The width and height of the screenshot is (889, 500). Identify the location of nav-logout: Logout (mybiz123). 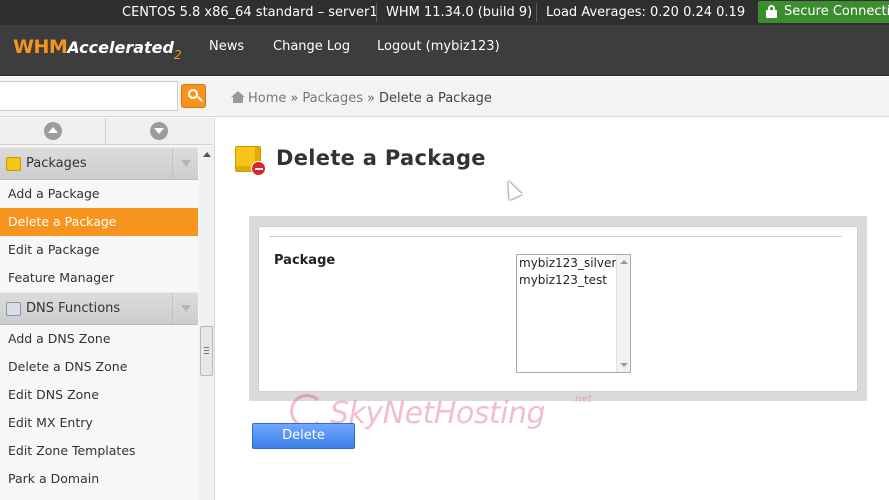
(438, 46).